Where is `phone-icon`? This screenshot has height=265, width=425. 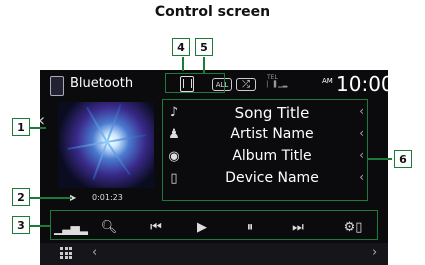 phone-icon is located at coordinates (57, 86).